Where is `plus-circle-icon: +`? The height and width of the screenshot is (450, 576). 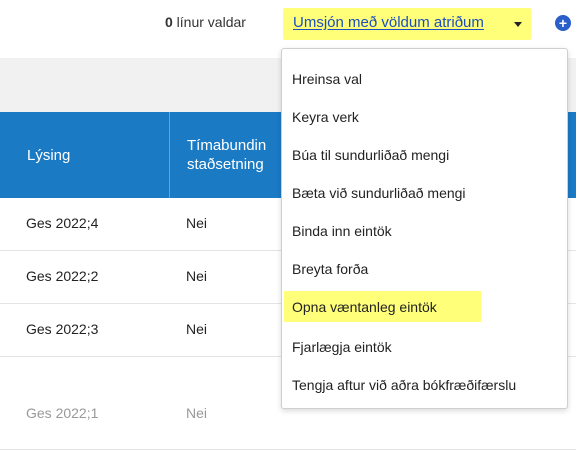 plus-circle-icon: + is located at coordinates (563, 23).